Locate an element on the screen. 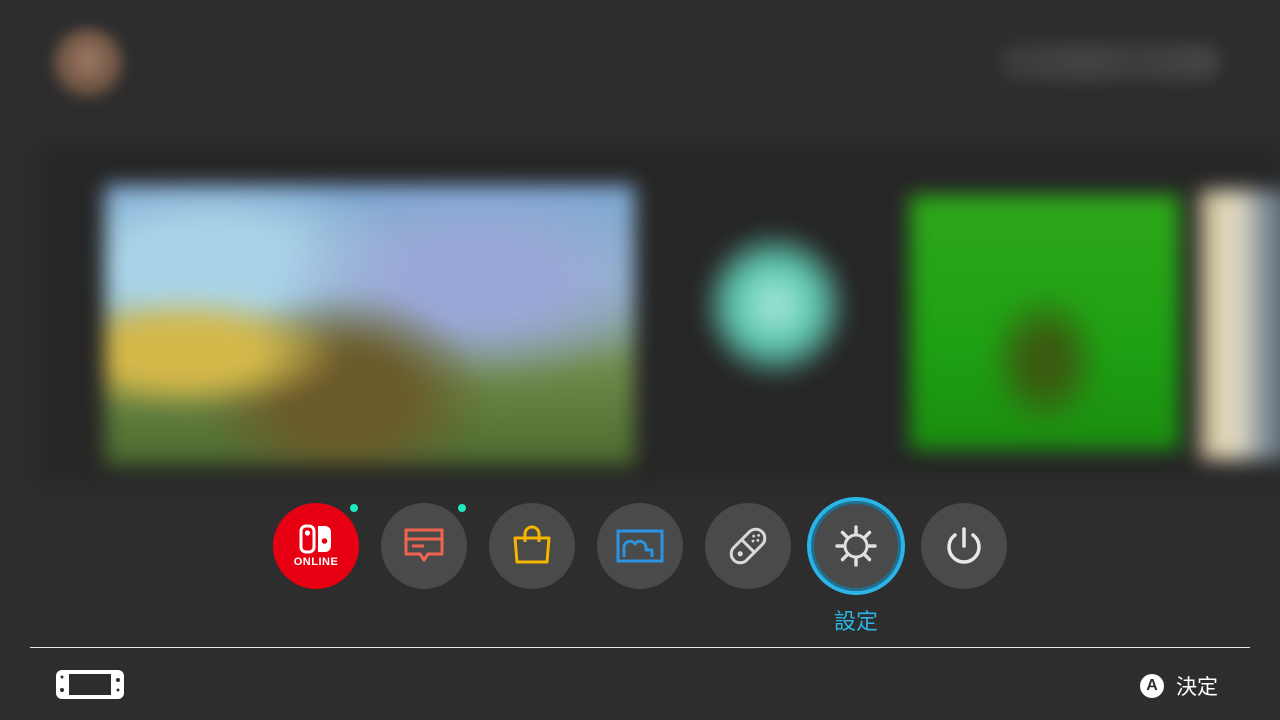 The image size is (1280, 720). shop-bag-icon is located at coordinates (532, 544).